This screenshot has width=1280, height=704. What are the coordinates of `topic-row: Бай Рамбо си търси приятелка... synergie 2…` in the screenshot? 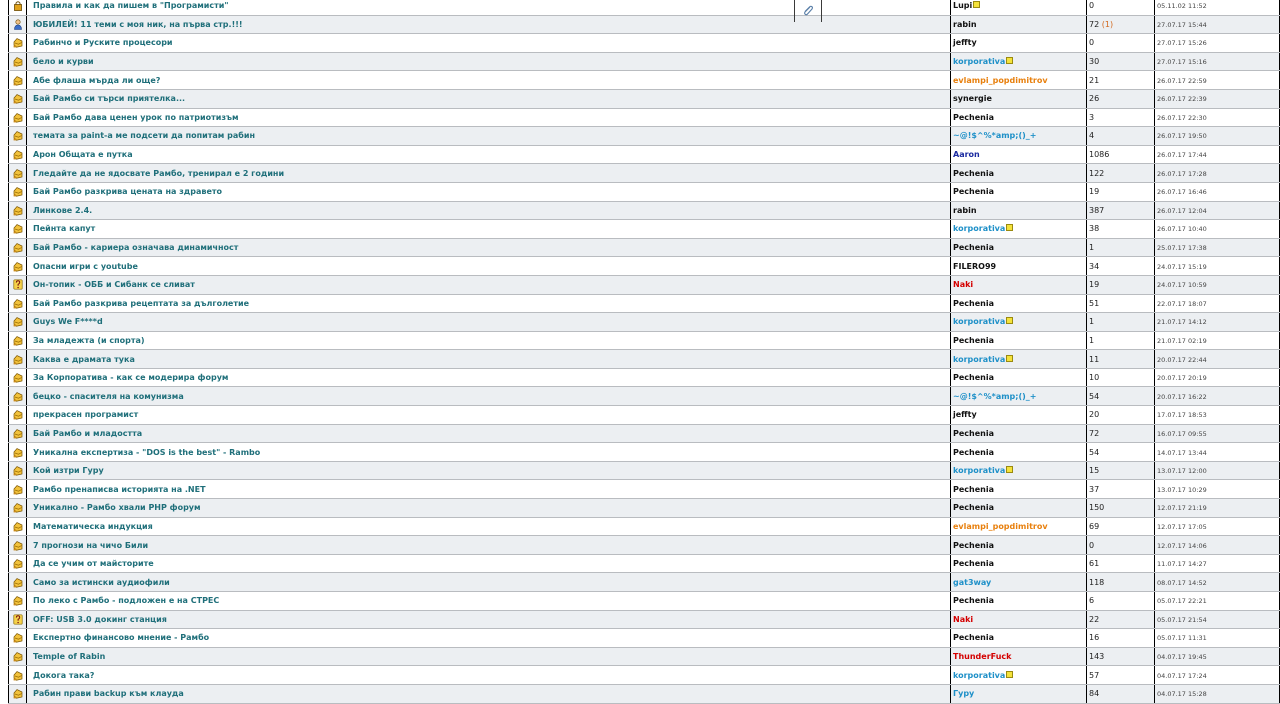 It's located at (644, 99).